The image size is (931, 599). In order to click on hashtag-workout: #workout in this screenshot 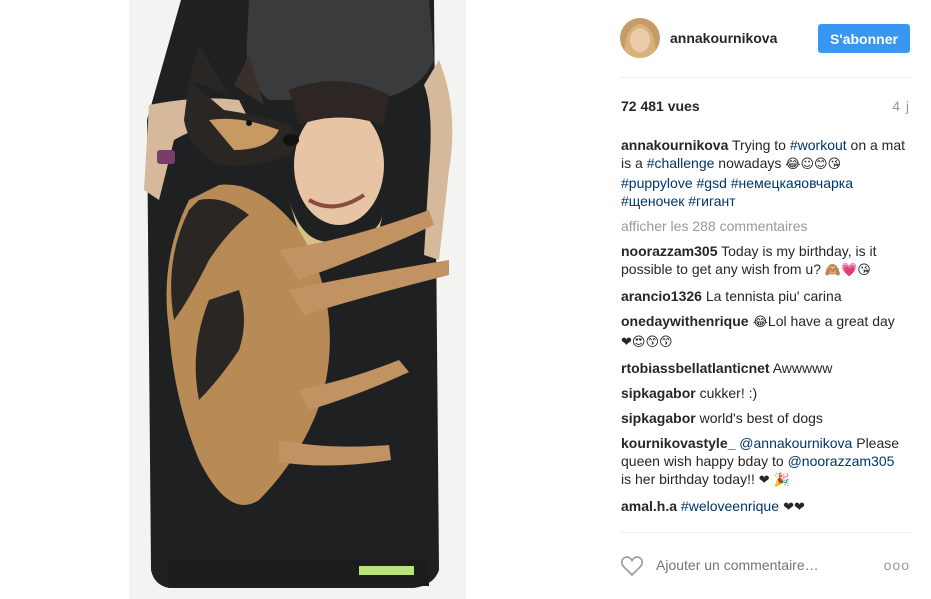, I will do `click(818, 145)`.